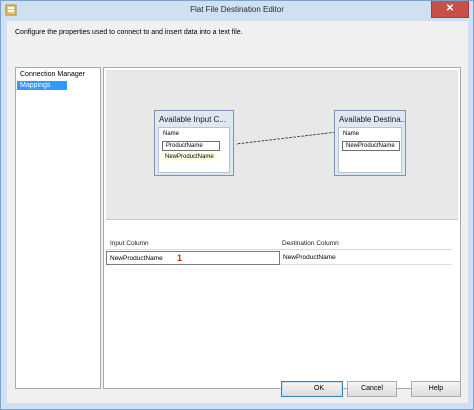 The image size is (474, 410). I want to click on destination-column-header: Destination Column, so click(310, 243).